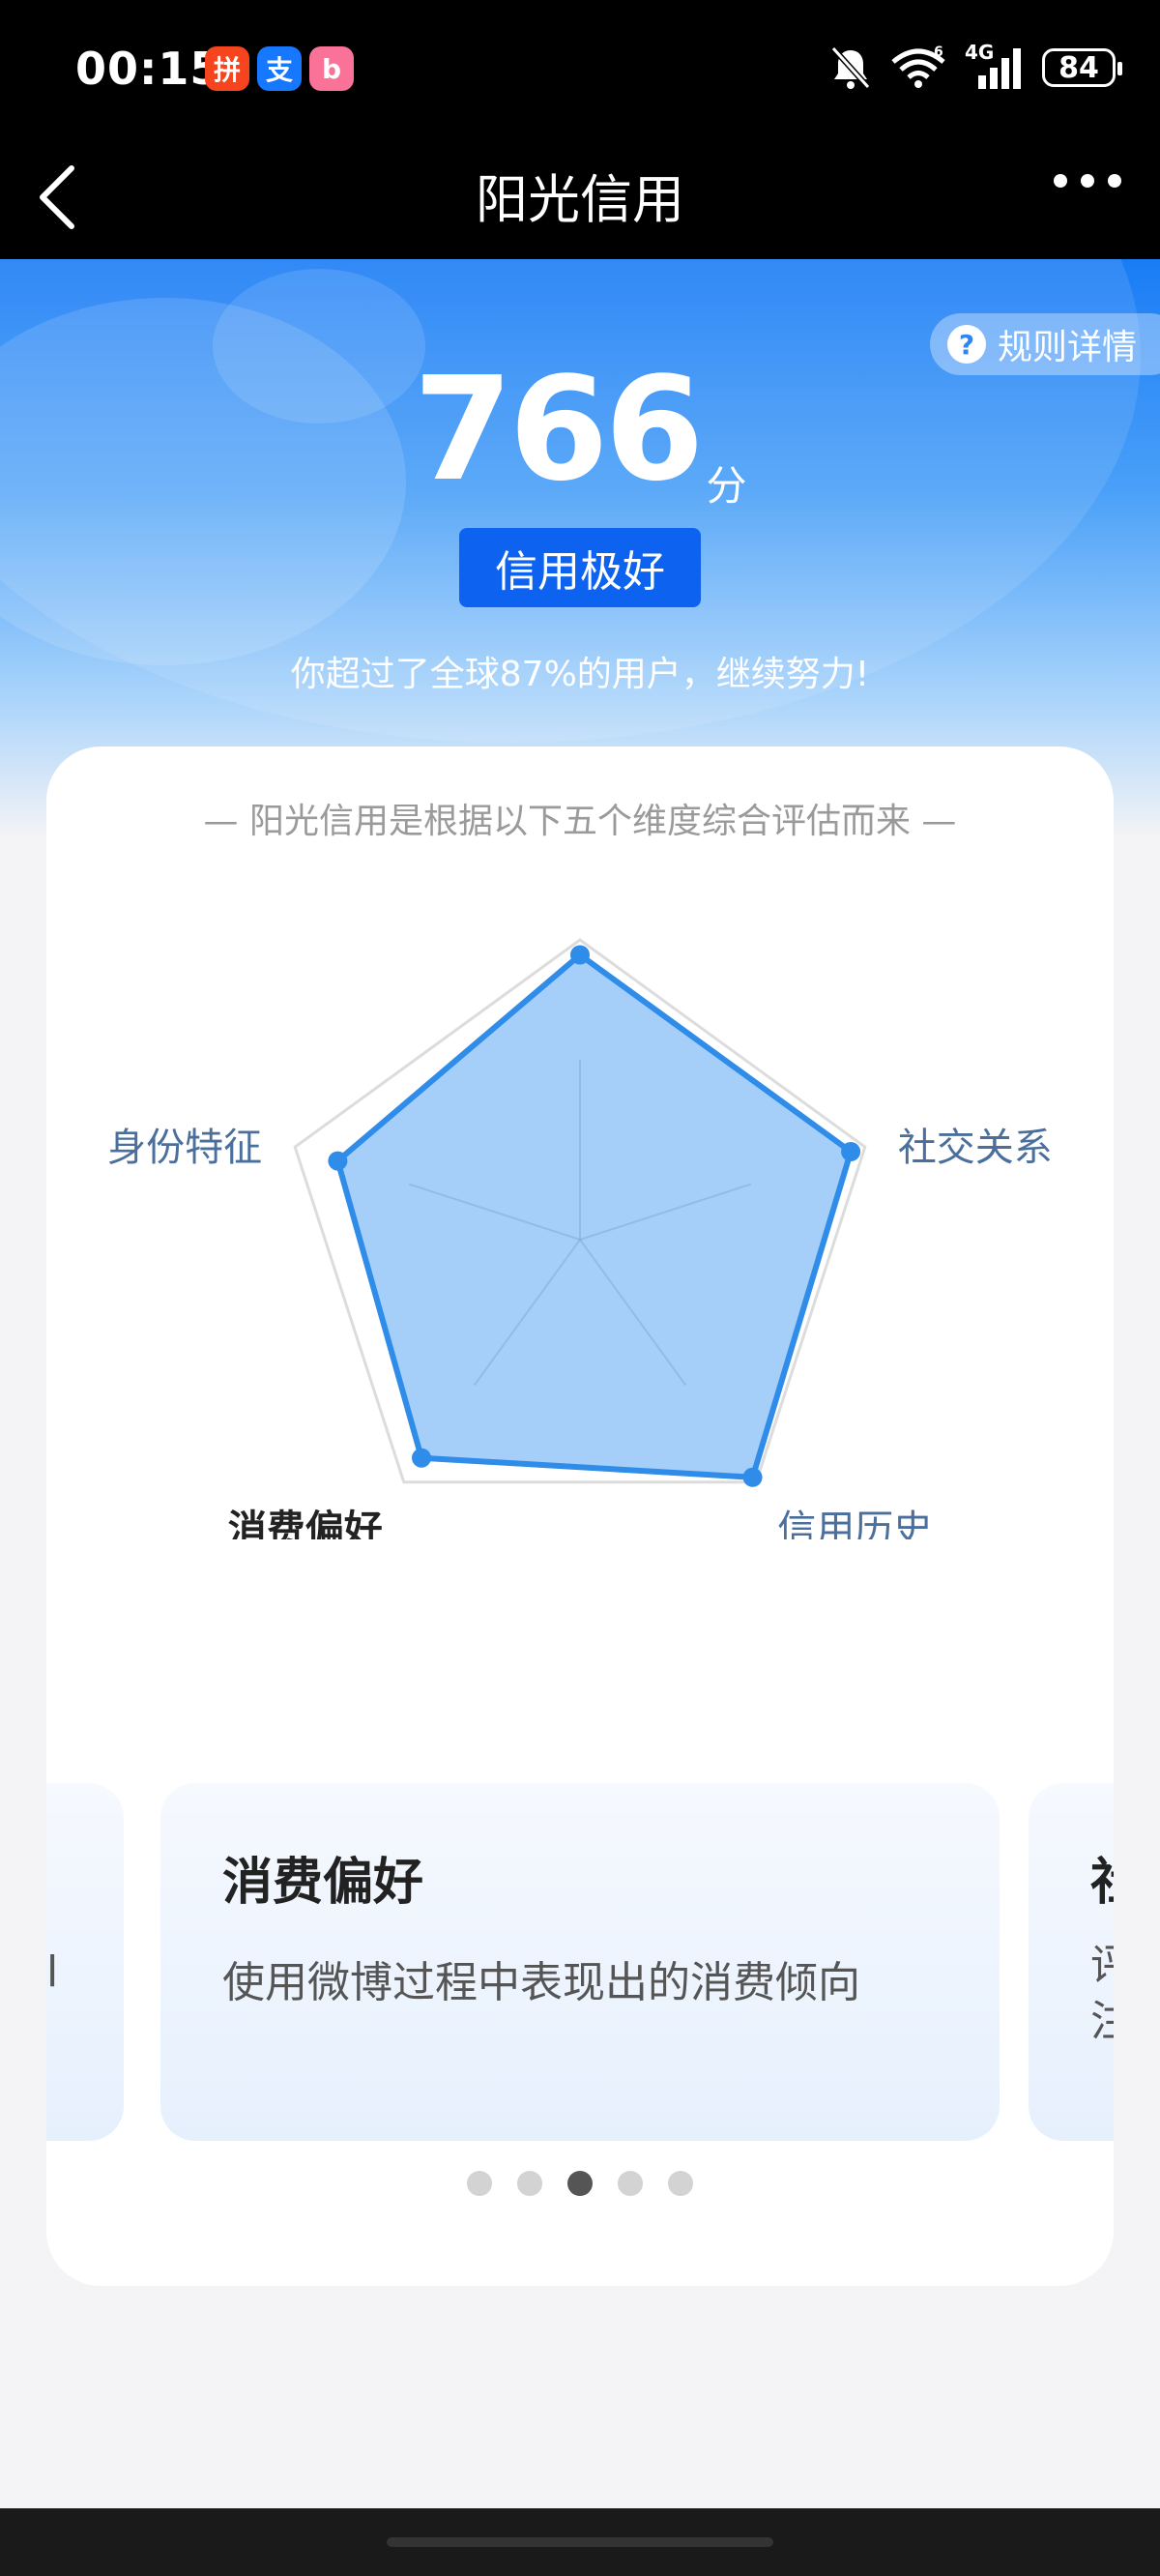 This screenshot has width=1160, height=2576. Describe the element at coordinates (1071, 1962) in the screenshot. I see `carousel-card-next: 社 评 注` at that location.